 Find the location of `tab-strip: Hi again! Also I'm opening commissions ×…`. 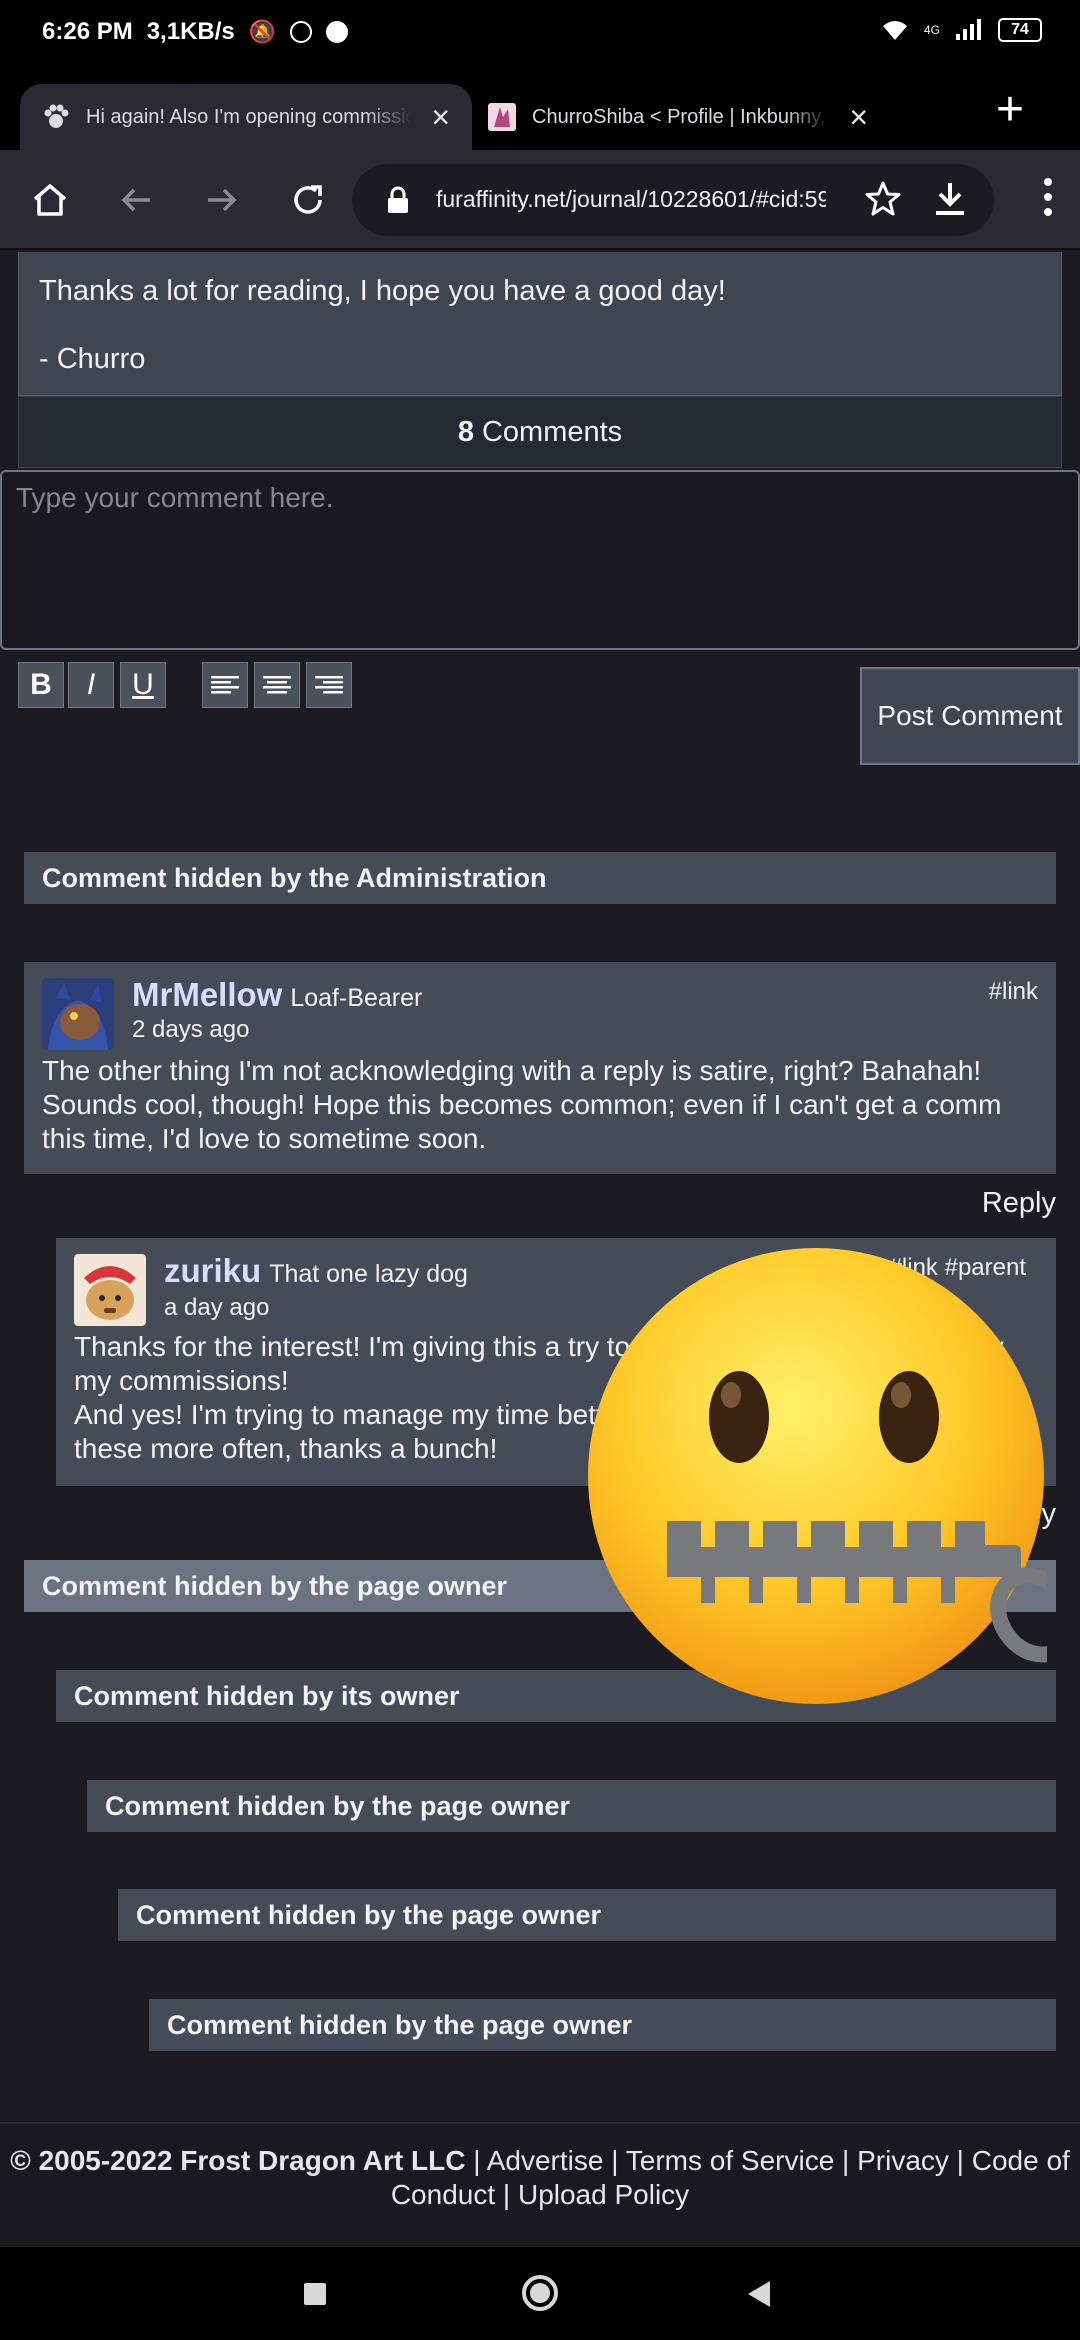

tab-strip: Hi again! Also I'm opening commissions ×… is located at coordinates (540, 109).